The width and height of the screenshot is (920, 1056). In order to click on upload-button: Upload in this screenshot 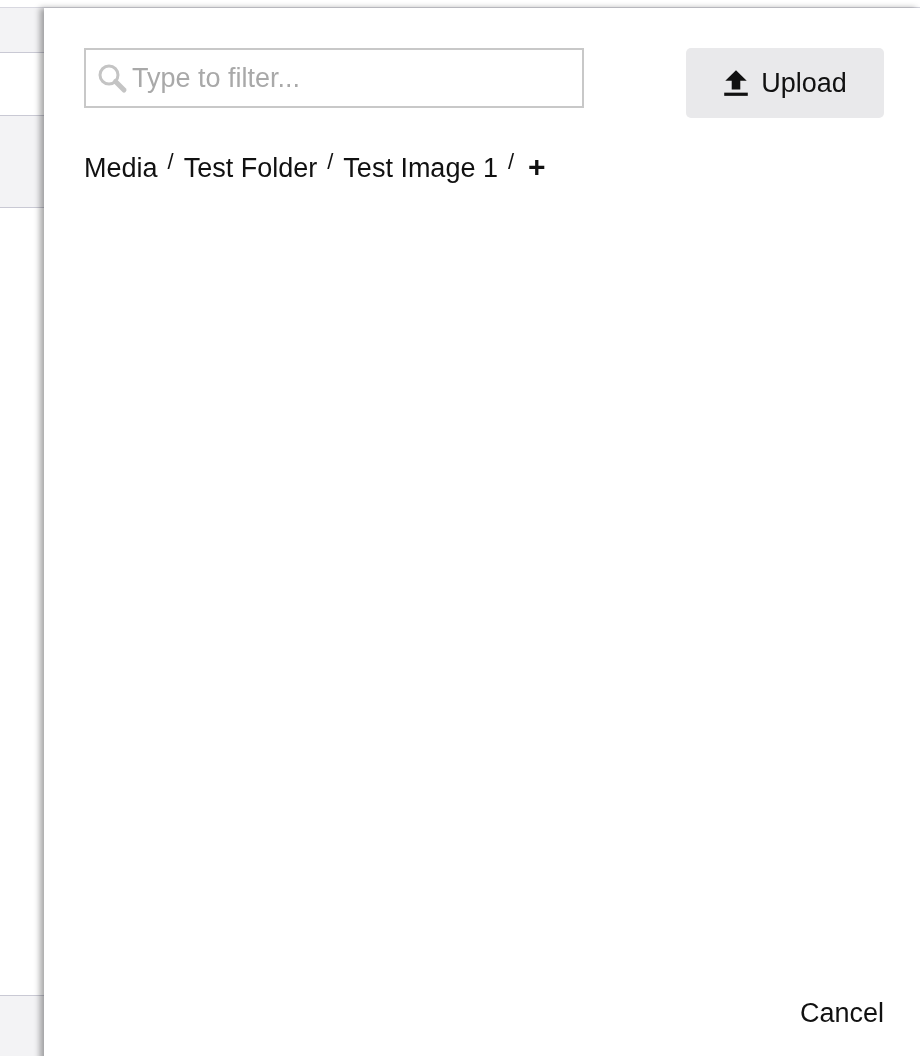, I will do `click(785, 83)`.